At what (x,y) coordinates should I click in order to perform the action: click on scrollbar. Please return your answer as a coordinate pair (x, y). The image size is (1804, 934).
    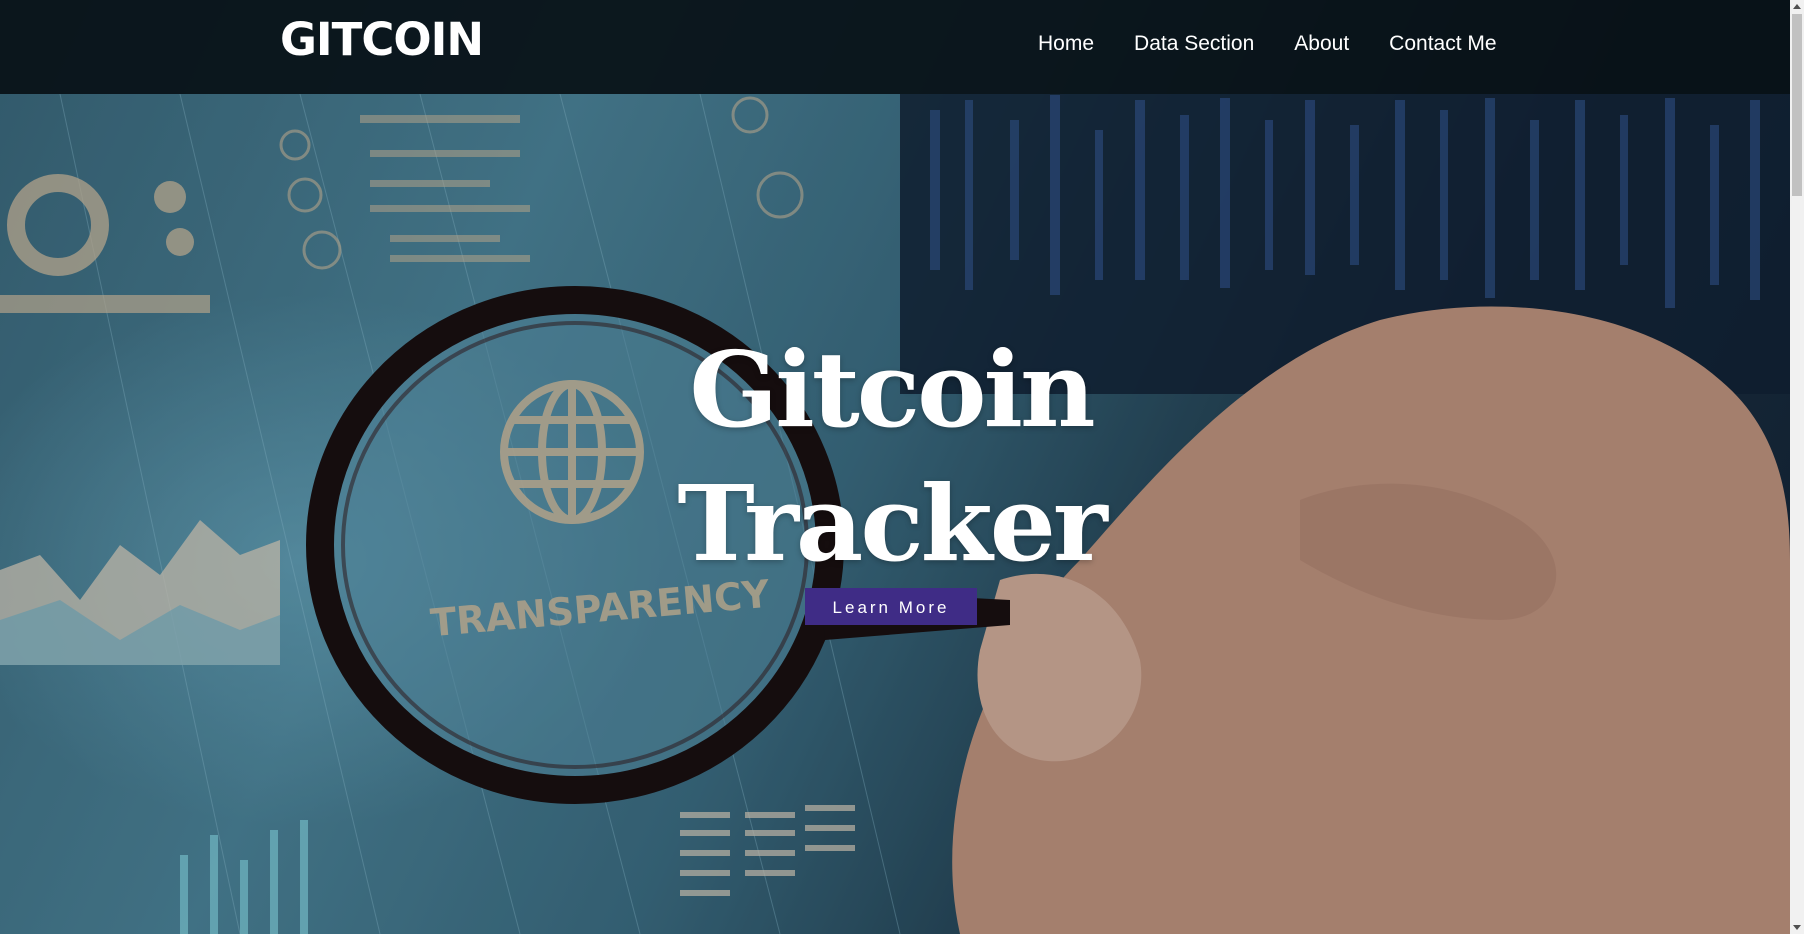
    Looking at the image, I should click on (1797, 467).